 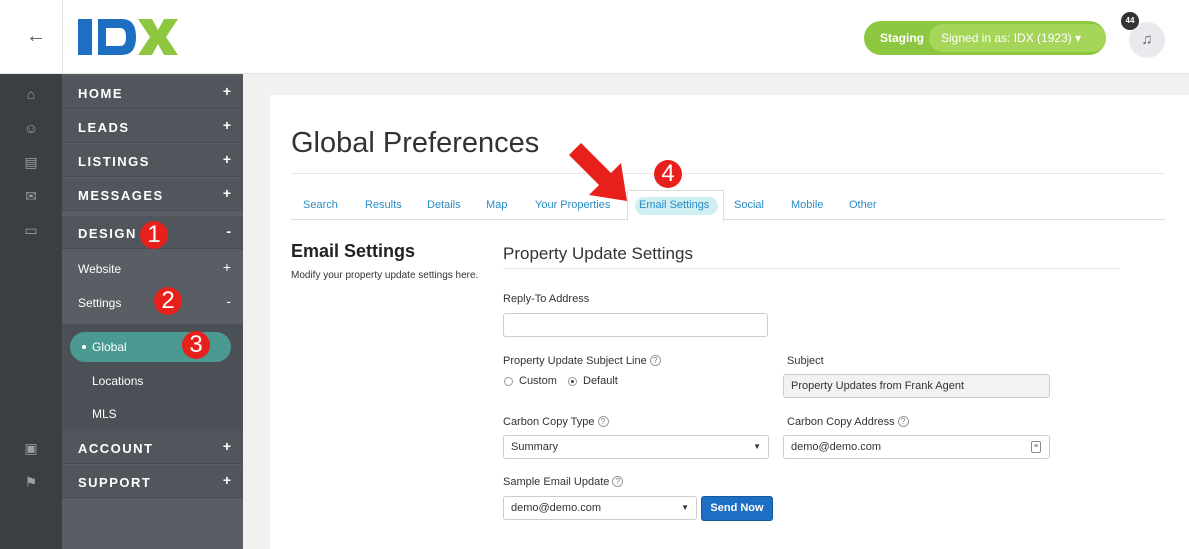 I want to click on nav-item-messages: MESSAGES +, so click(x=152, y=194).